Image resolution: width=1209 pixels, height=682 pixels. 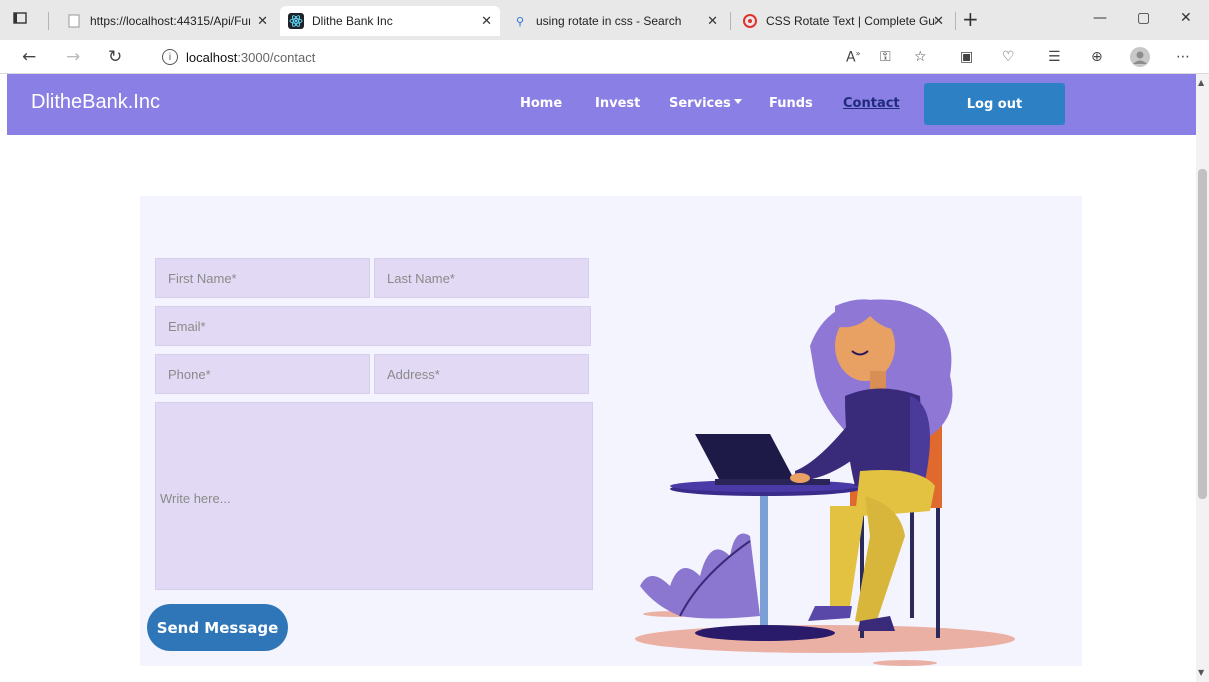 I want to click on nav-contact: Contact, so click(x=871, y=103).